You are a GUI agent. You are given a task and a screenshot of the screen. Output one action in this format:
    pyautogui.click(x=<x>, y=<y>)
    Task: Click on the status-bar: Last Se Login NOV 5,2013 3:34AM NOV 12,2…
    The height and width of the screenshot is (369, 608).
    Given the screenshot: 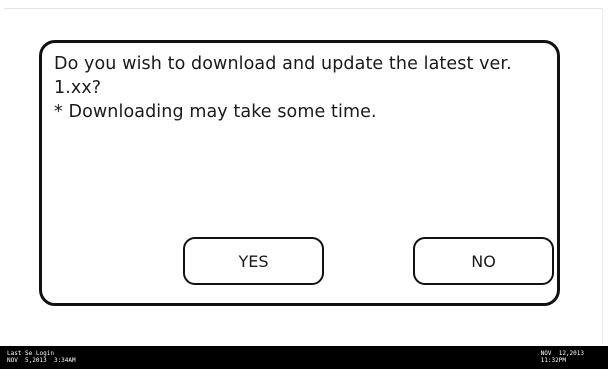 What is the action you would take?
    pyautogui.click(x=304, y=357)
    